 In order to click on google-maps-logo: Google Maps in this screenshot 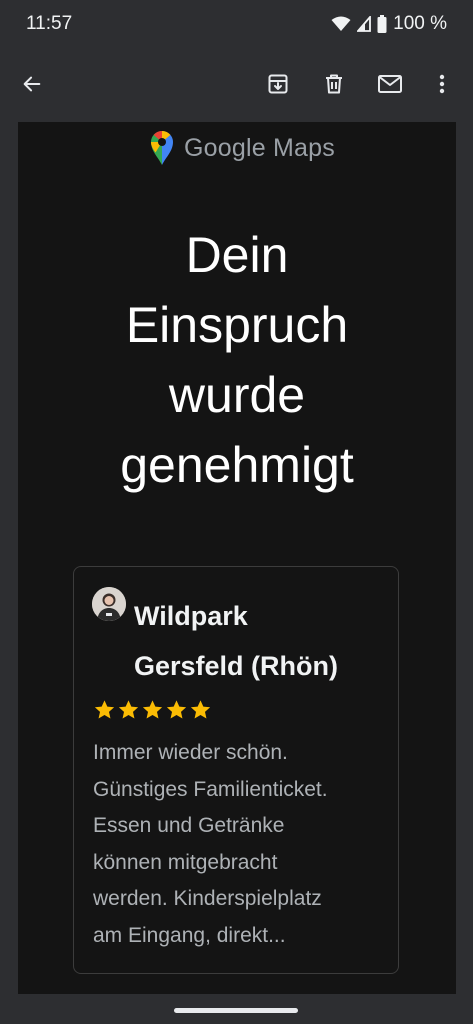, I will do `click(242, 148)`.